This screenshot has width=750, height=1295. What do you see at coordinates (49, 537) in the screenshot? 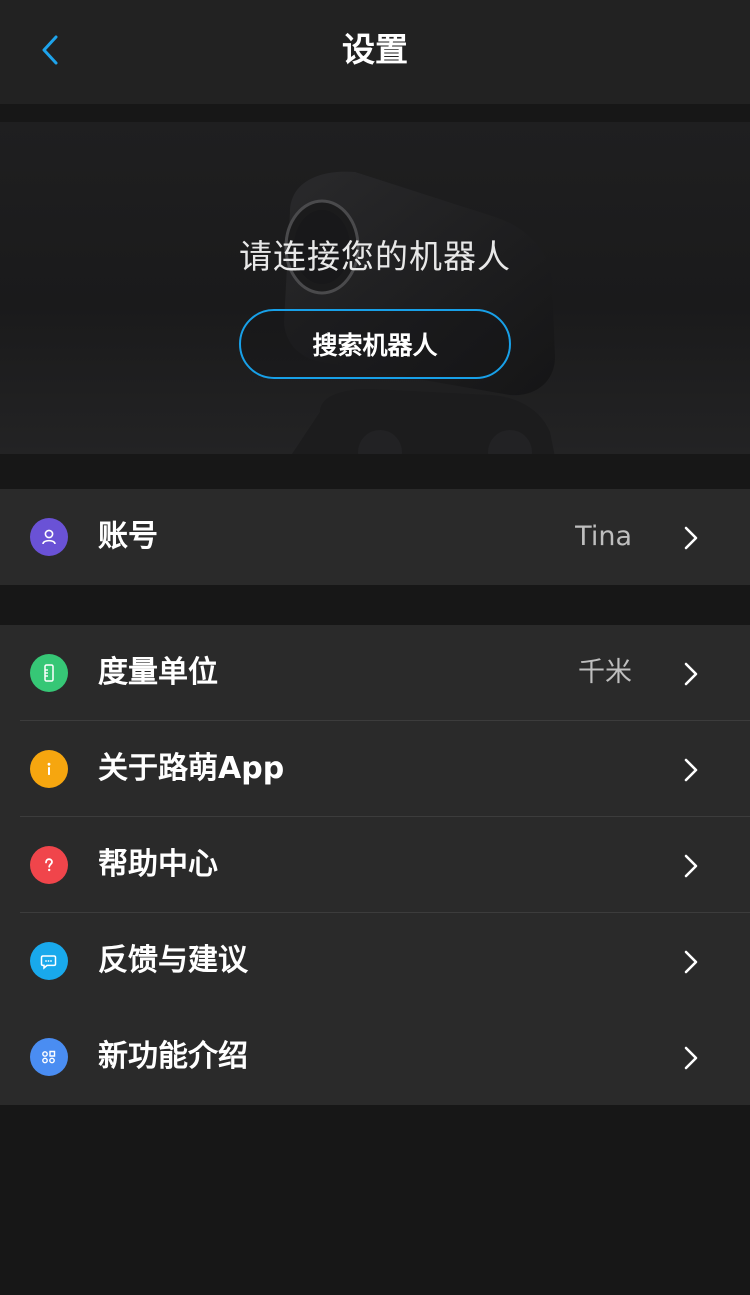
I see `user-icon` at bounding box center [49, 537].